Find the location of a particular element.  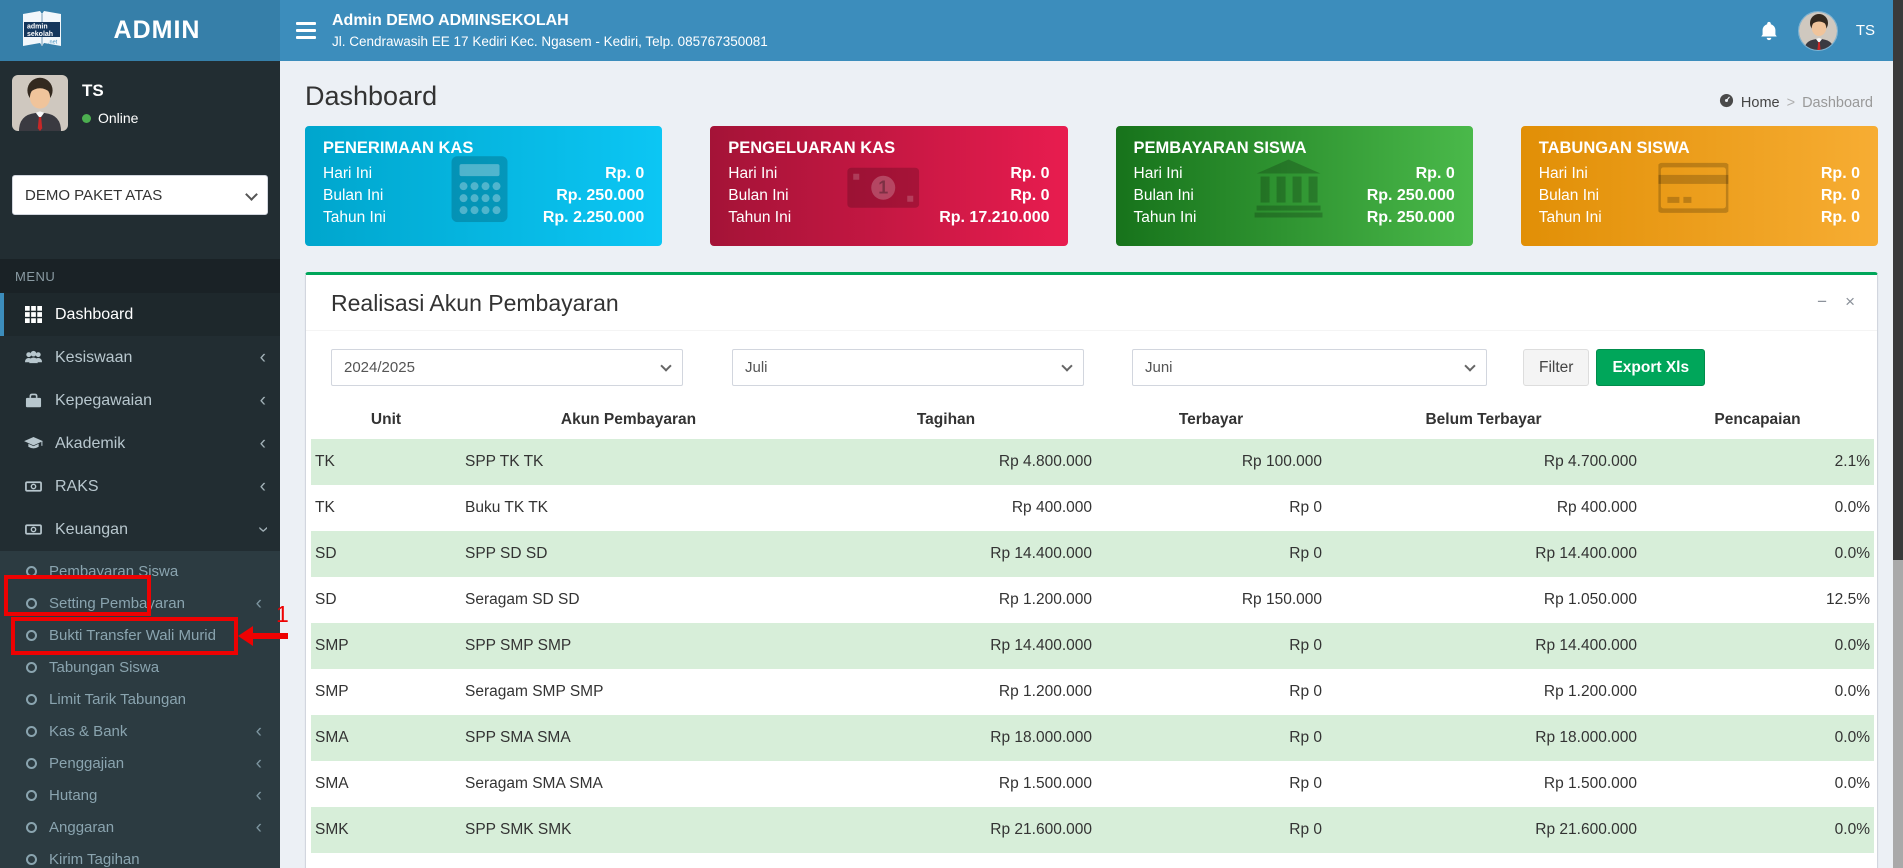

school-name: Admin DEMO ADMINSEKOLAH is located at coordinates (450, 20).